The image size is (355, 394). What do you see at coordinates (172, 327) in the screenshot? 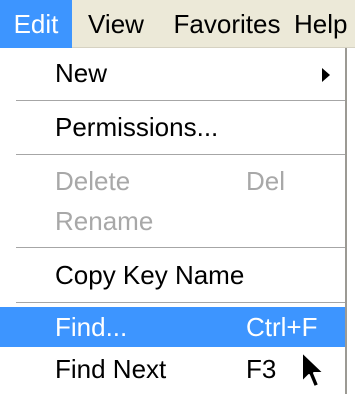
I see `menu-item-find: Find... Ctrl+F` at bounding box center [172, 327].